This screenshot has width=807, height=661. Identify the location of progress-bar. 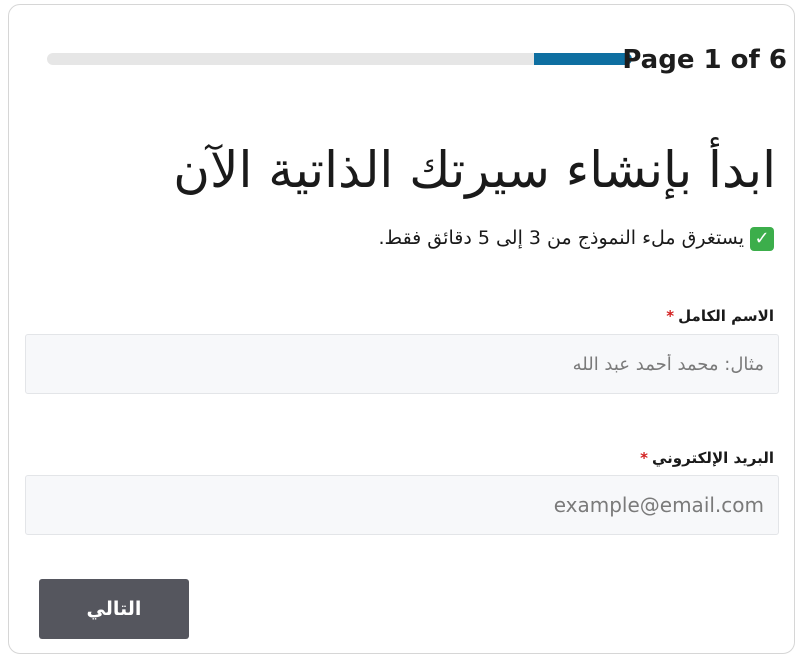
(339, 59).